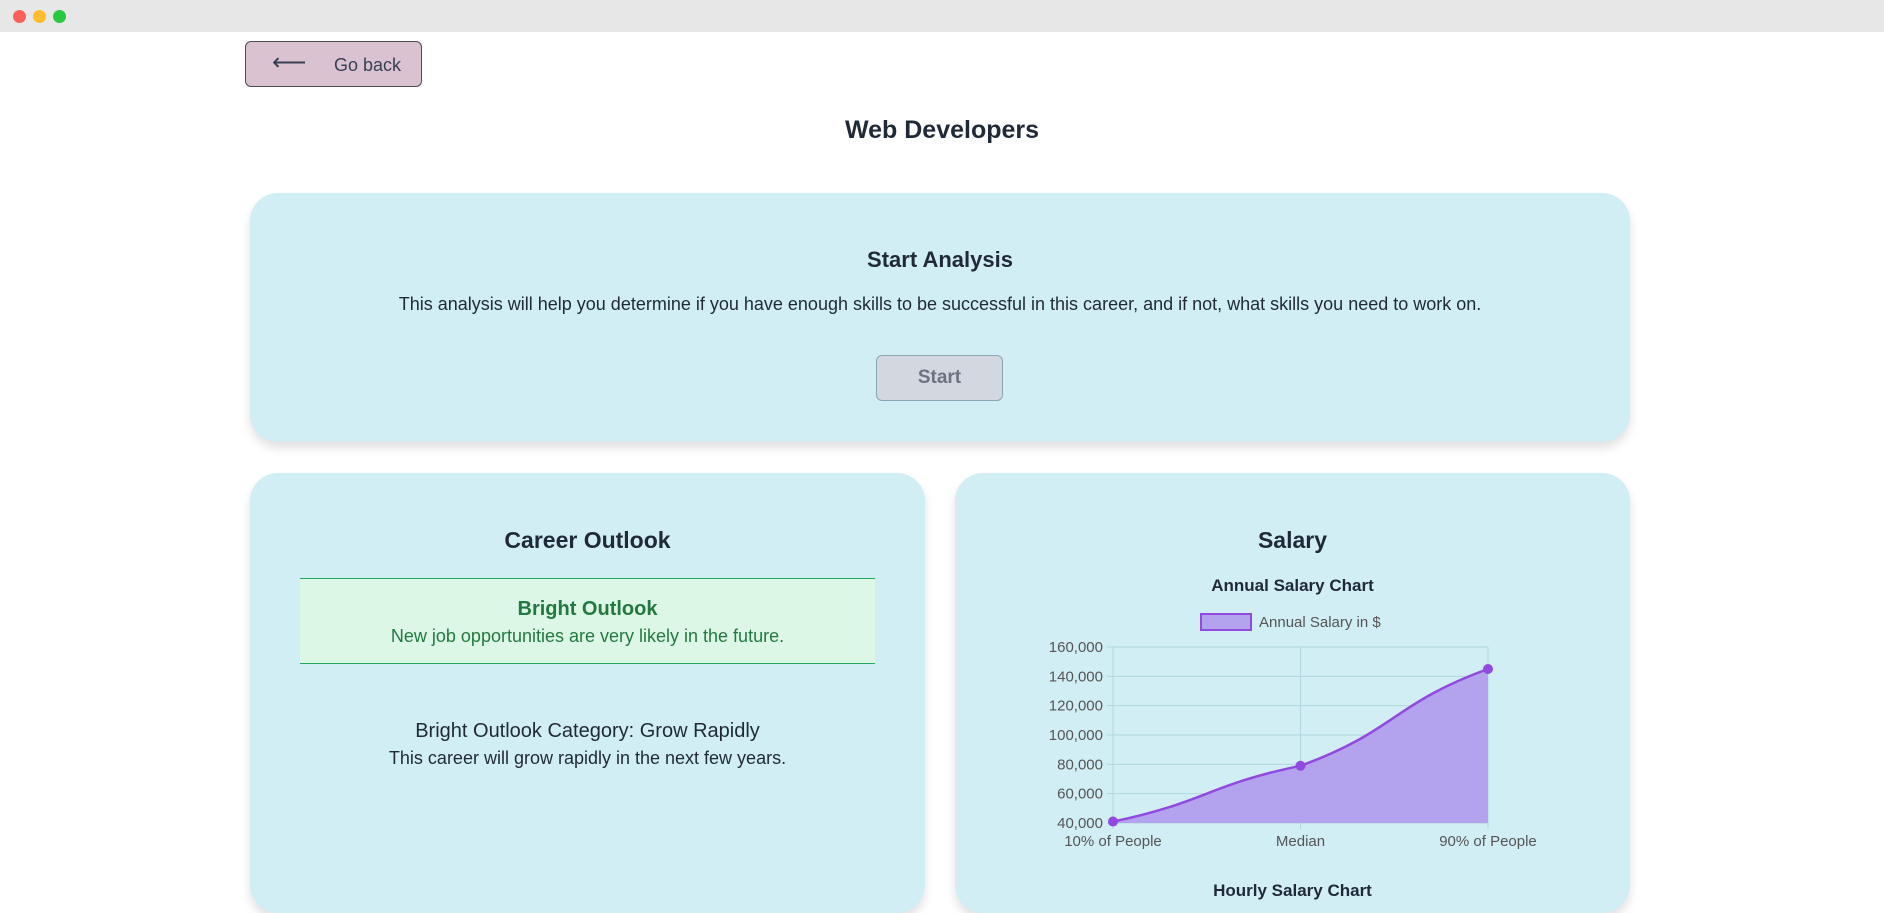 This screenshot has height=913, width=1884. Describe the element at coordinates (368, 65) in the screenshot. I see `go-back-label: Go back` at that location.